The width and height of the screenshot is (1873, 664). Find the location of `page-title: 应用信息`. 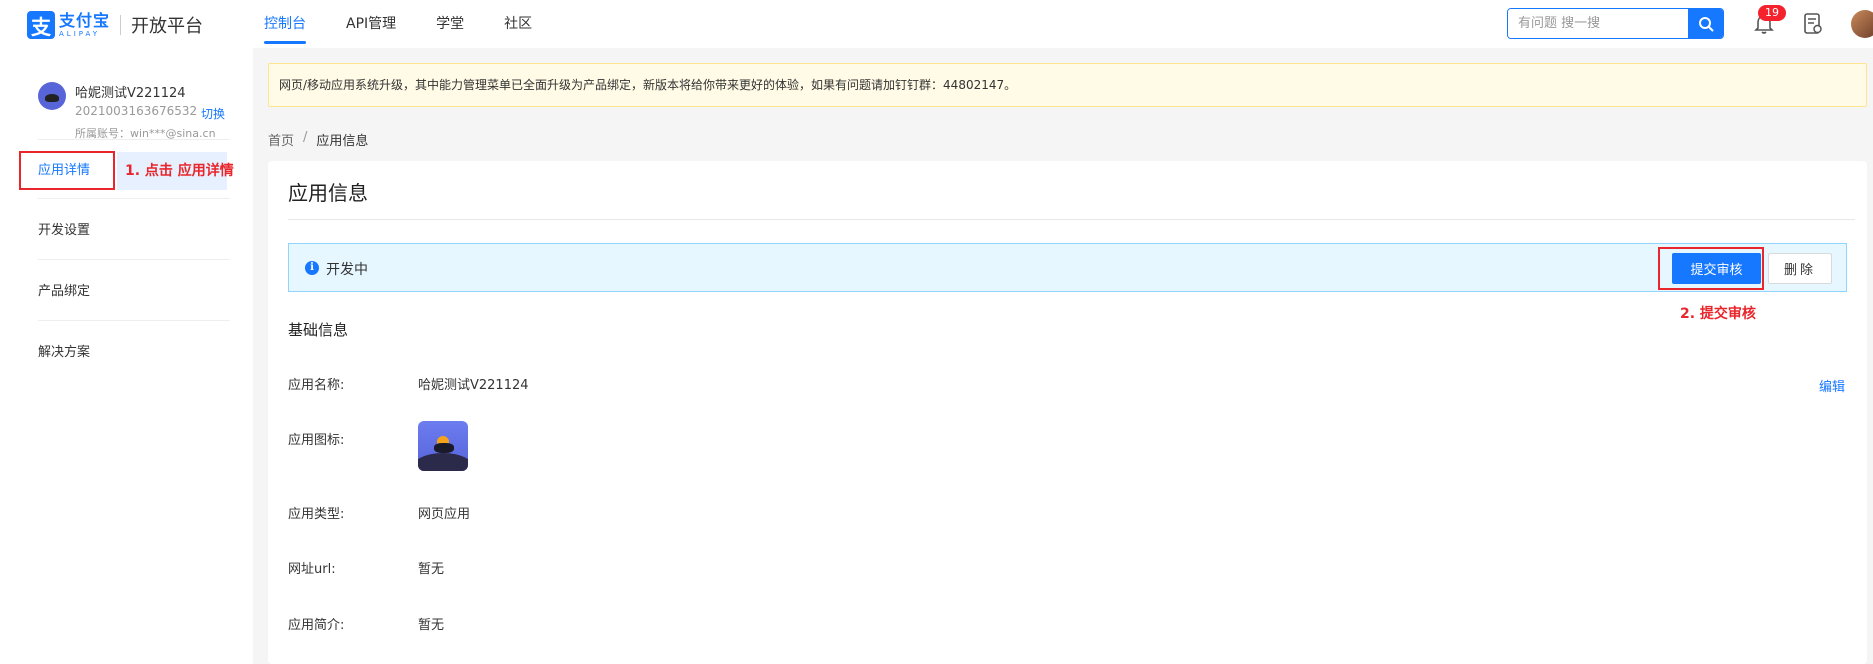

page-title: 应用信息 is located at coordinates (328, 193).